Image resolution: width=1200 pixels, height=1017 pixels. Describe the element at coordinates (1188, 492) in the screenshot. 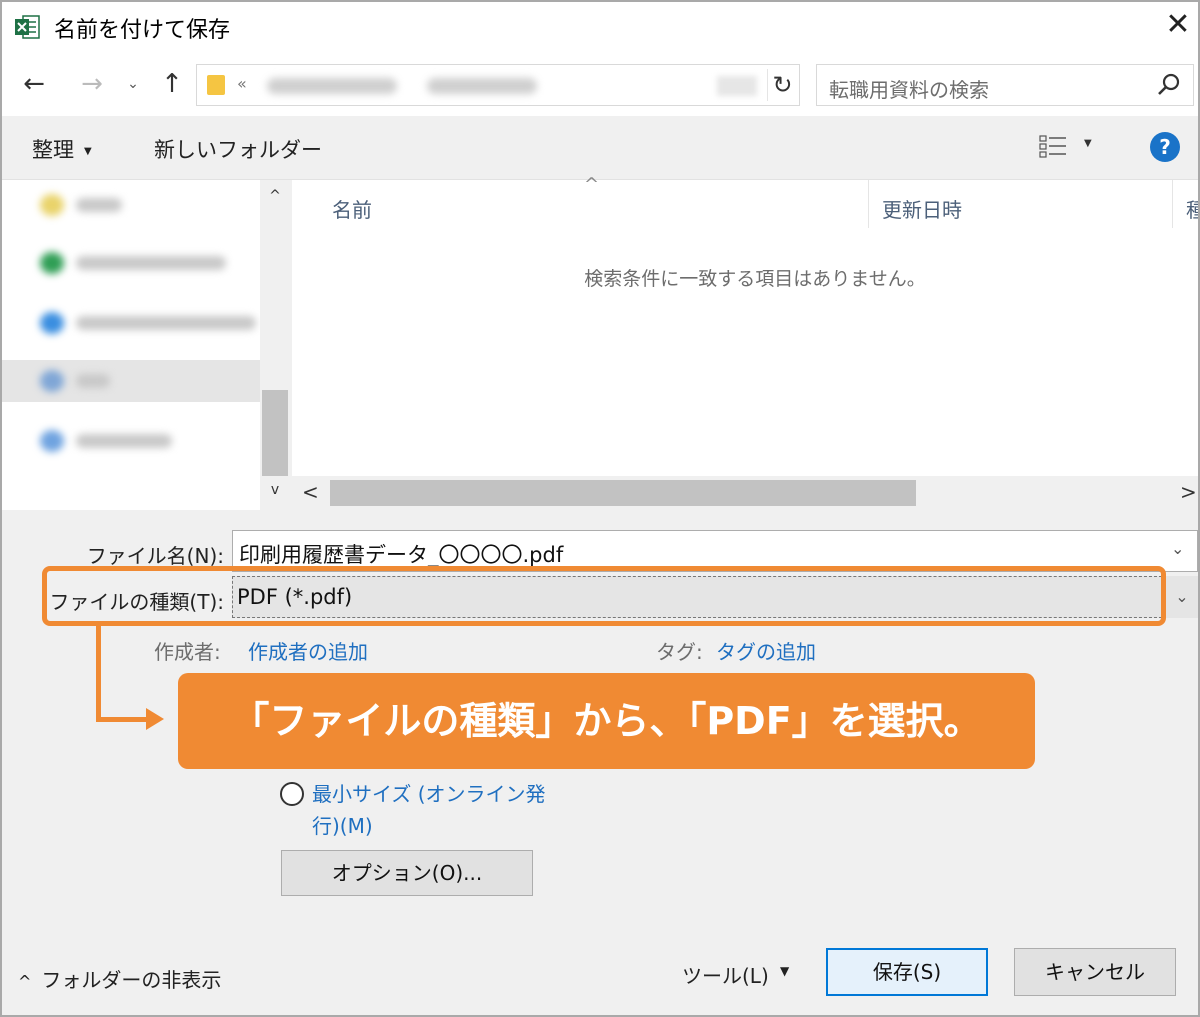

I see `scroll-right-icon: >` at that location.